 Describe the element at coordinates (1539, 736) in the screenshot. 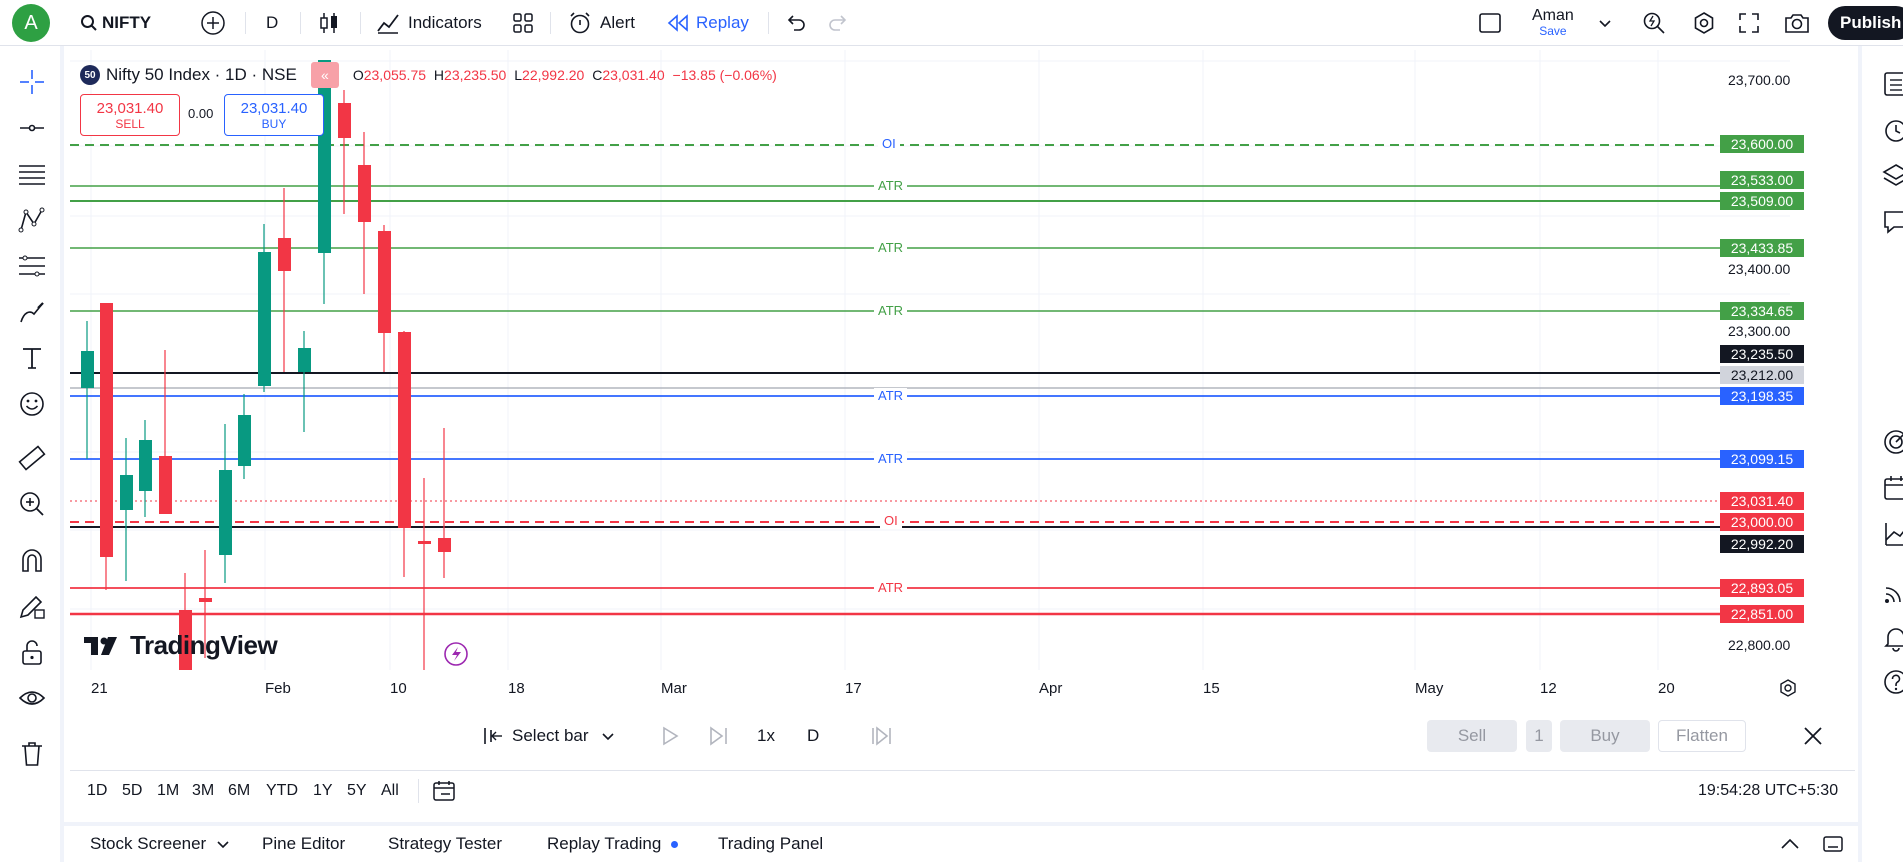

I see `quantity-field: 1` at that location.